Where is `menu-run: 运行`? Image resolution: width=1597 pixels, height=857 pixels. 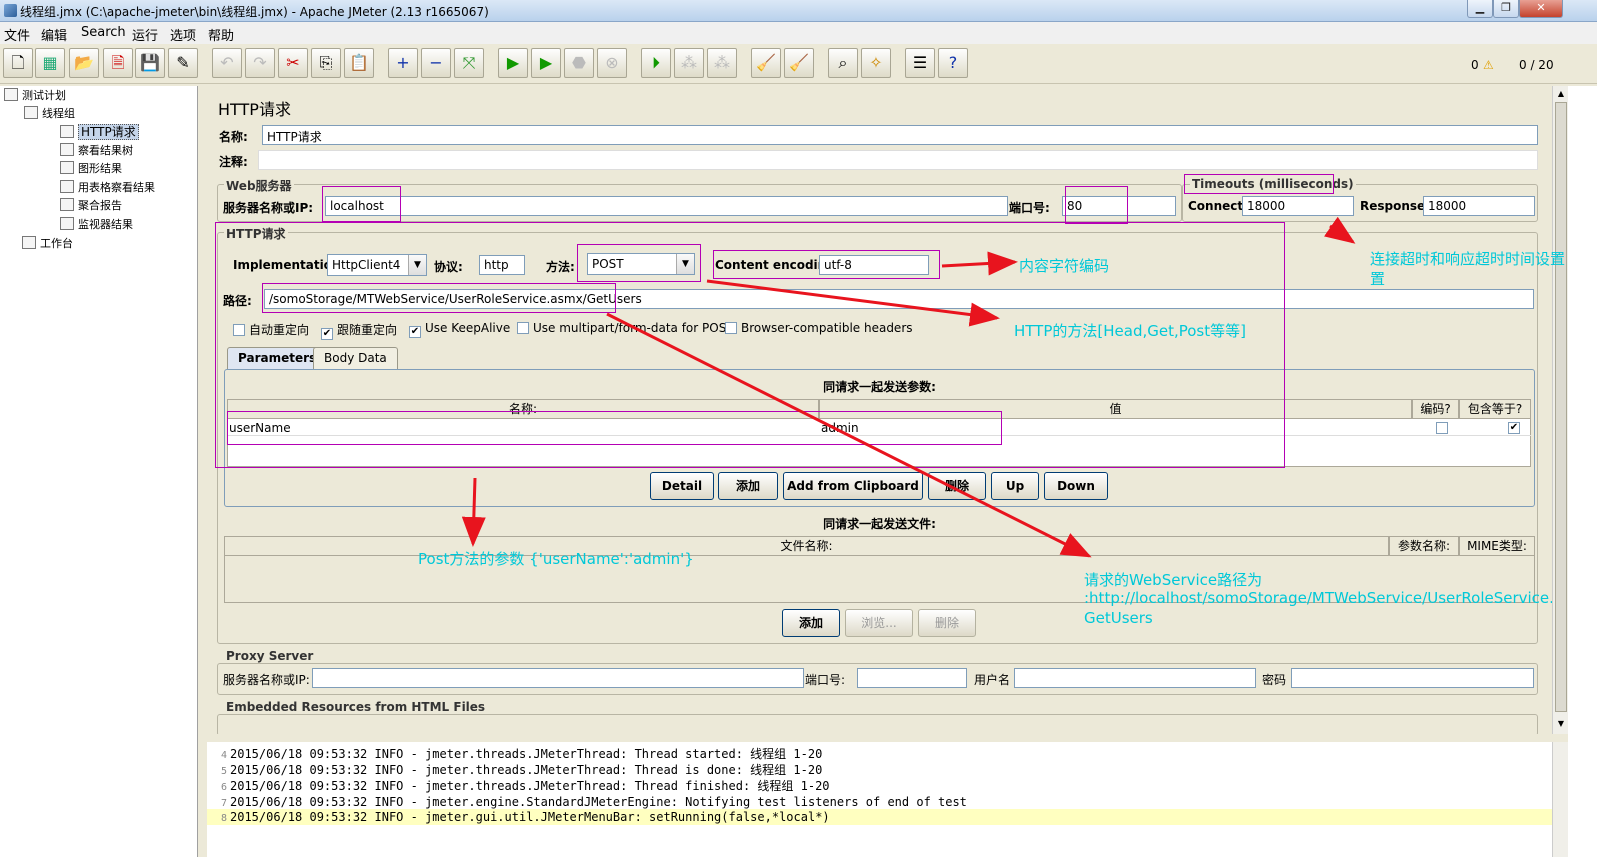 menu-run: 运行 is located at coordinates (145, 34).